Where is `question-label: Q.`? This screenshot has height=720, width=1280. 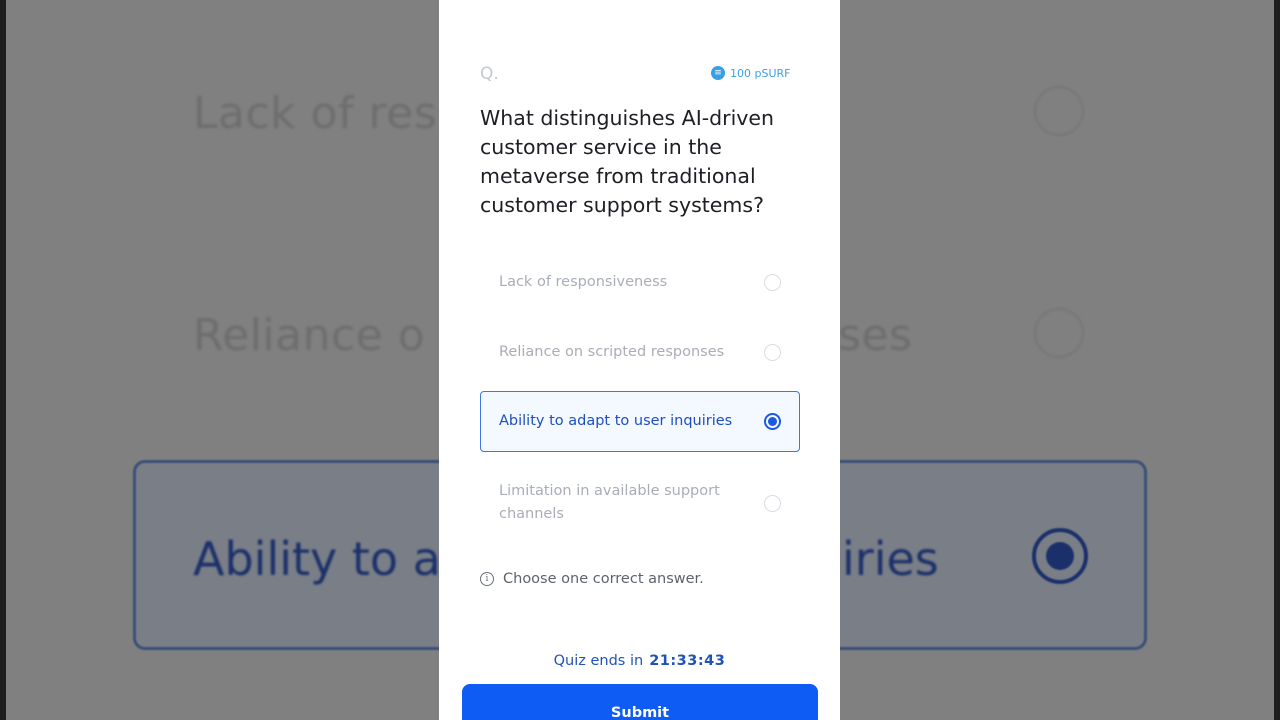 question-label: Q. is located at coordinates (489, 74).